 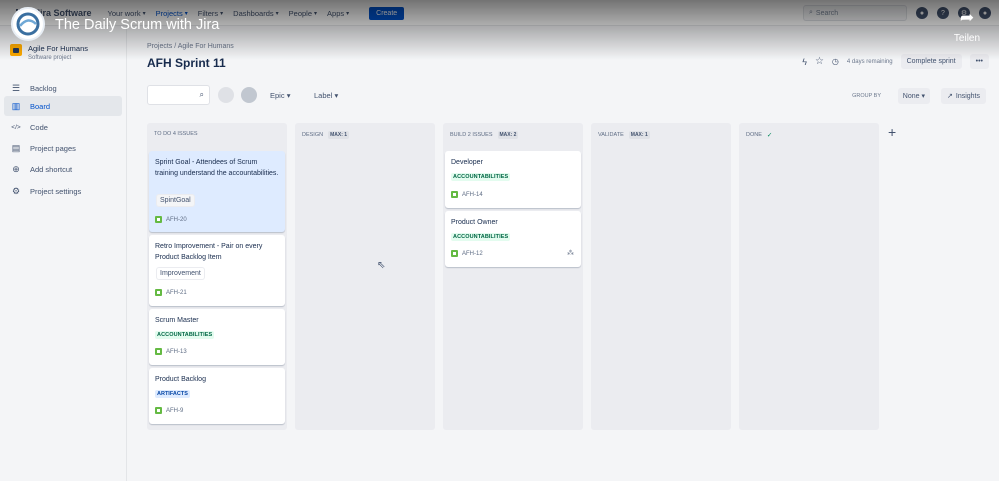 I want to click on sidebar-item-add-shortcut: ⊕ Add shortcut, so click(x=63, y=169).